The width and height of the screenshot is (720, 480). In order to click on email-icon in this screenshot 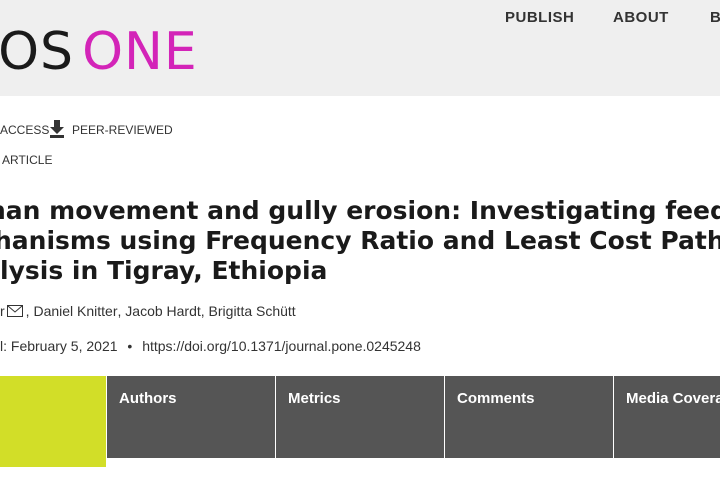, I will do `click(14, 311)`.